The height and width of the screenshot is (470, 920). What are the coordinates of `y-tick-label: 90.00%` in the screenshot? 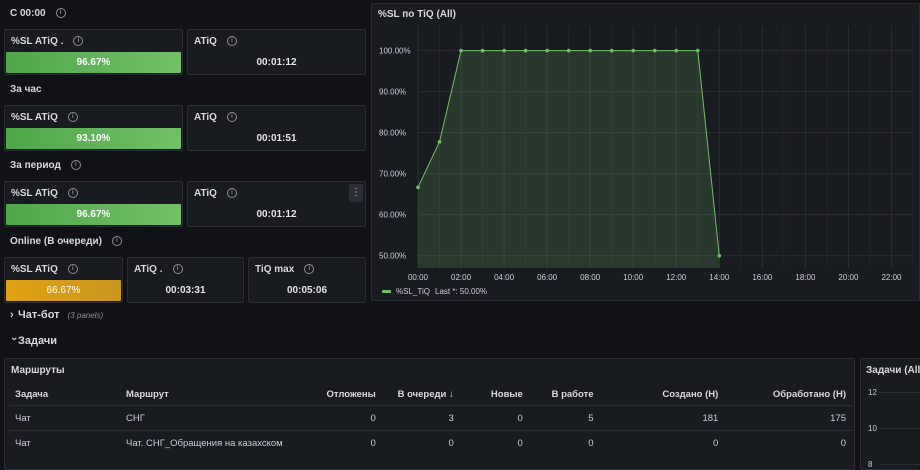 It's located at (392, 92).